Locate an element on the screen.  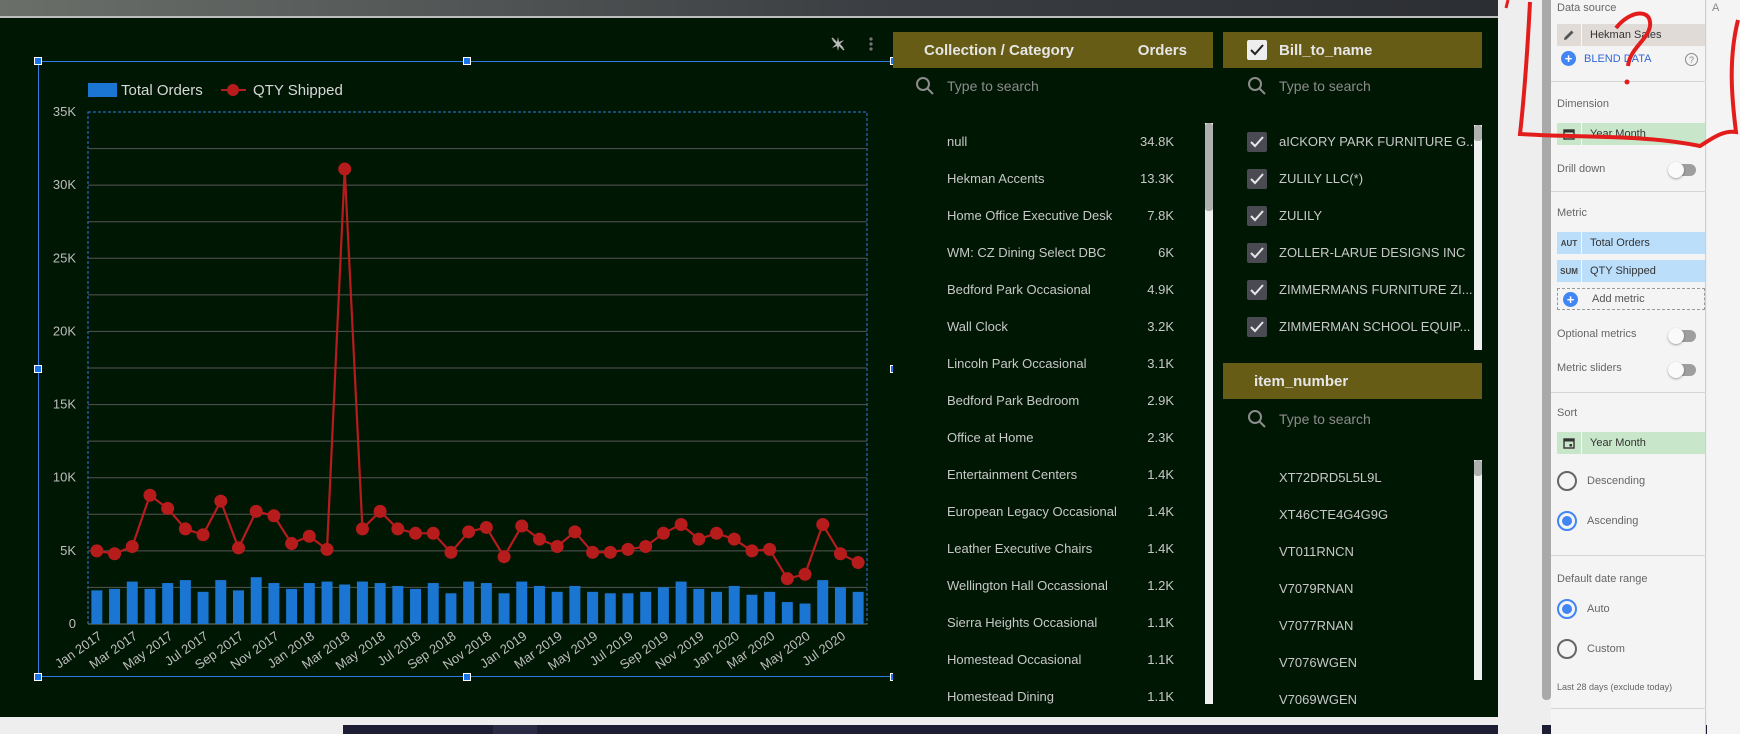
table-row: Homestead Dining 1.1K is located at coordinates (1048, 696).